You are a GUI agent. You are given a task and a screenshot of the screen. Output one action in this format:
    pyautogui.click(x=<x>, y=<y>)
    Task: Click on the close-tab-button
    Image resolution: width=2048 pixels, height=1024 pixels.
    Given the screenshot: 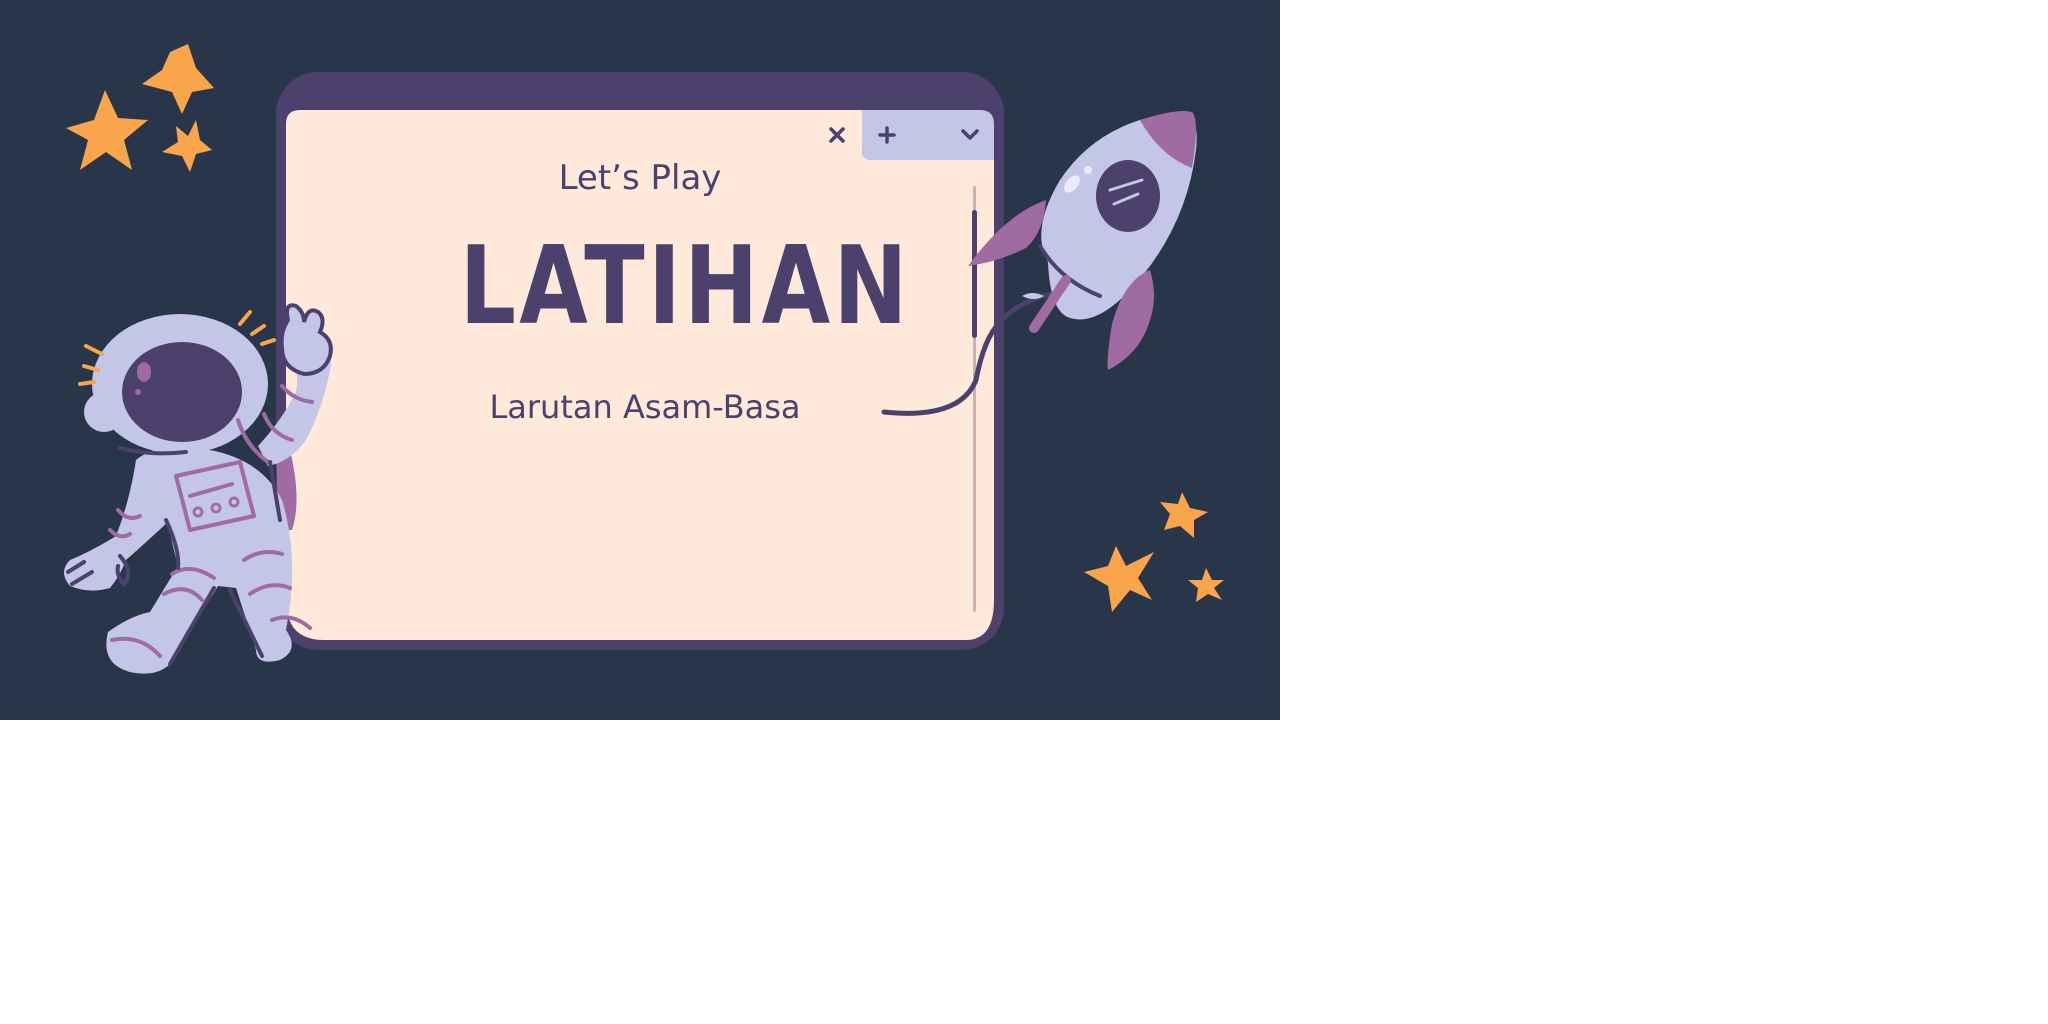 What is the action you would take?
    pyautogui.click(x=837, y=135)
    